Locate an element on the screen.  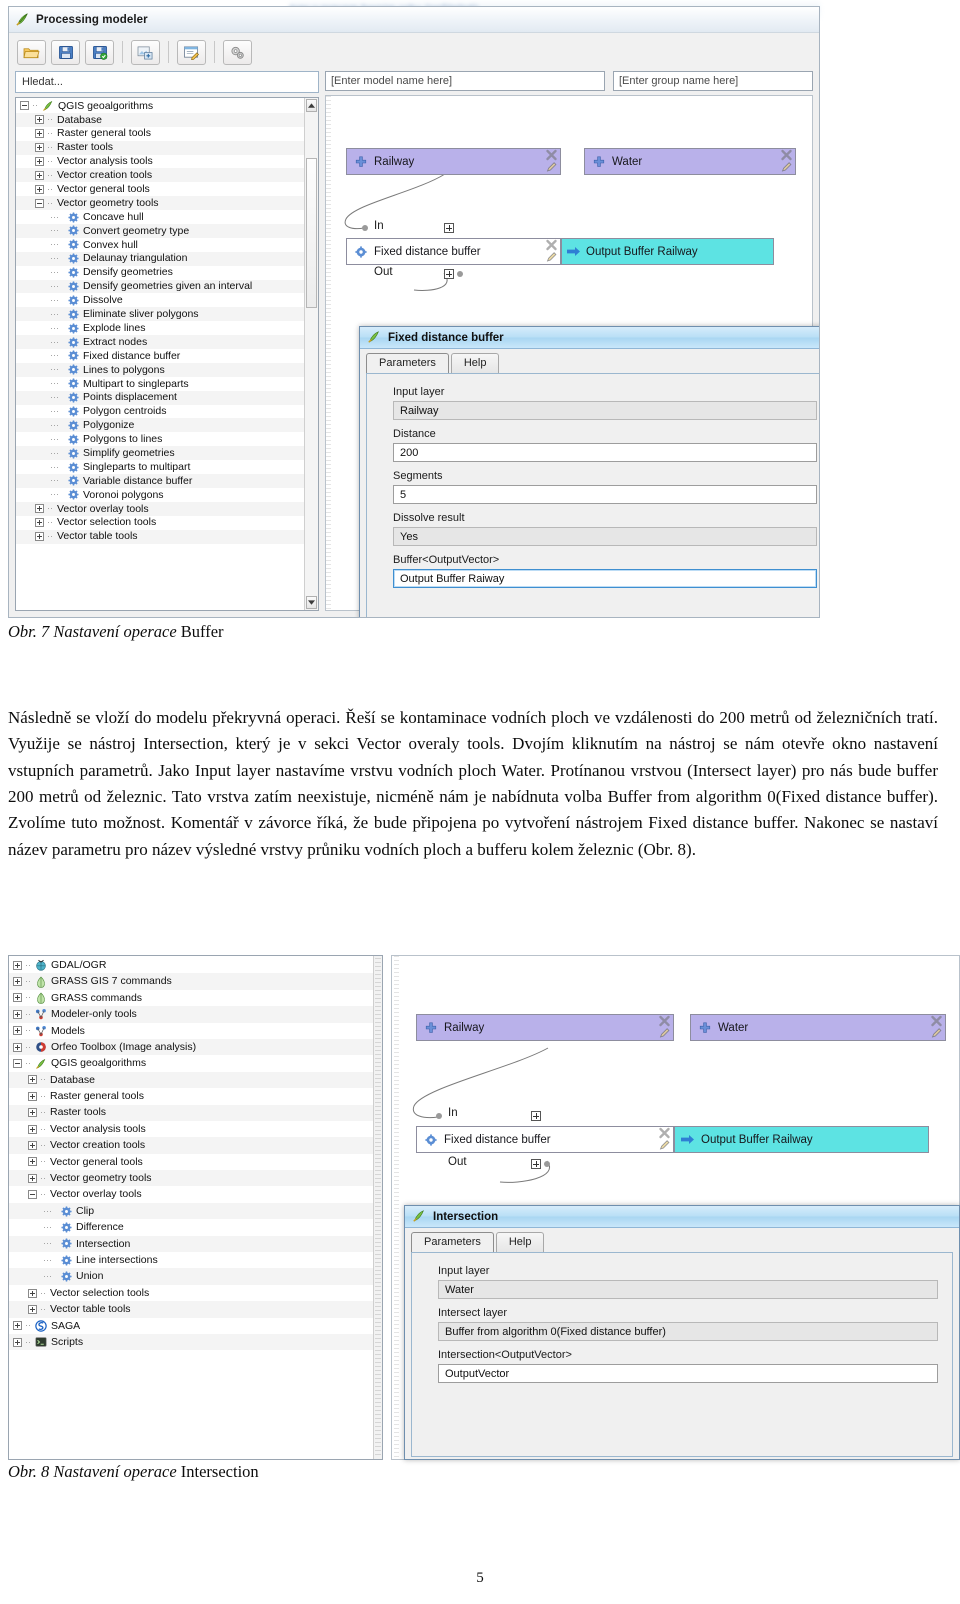
tree-item-extract-nodes: ··· Extract nodes is located at coordinates (160, 342).